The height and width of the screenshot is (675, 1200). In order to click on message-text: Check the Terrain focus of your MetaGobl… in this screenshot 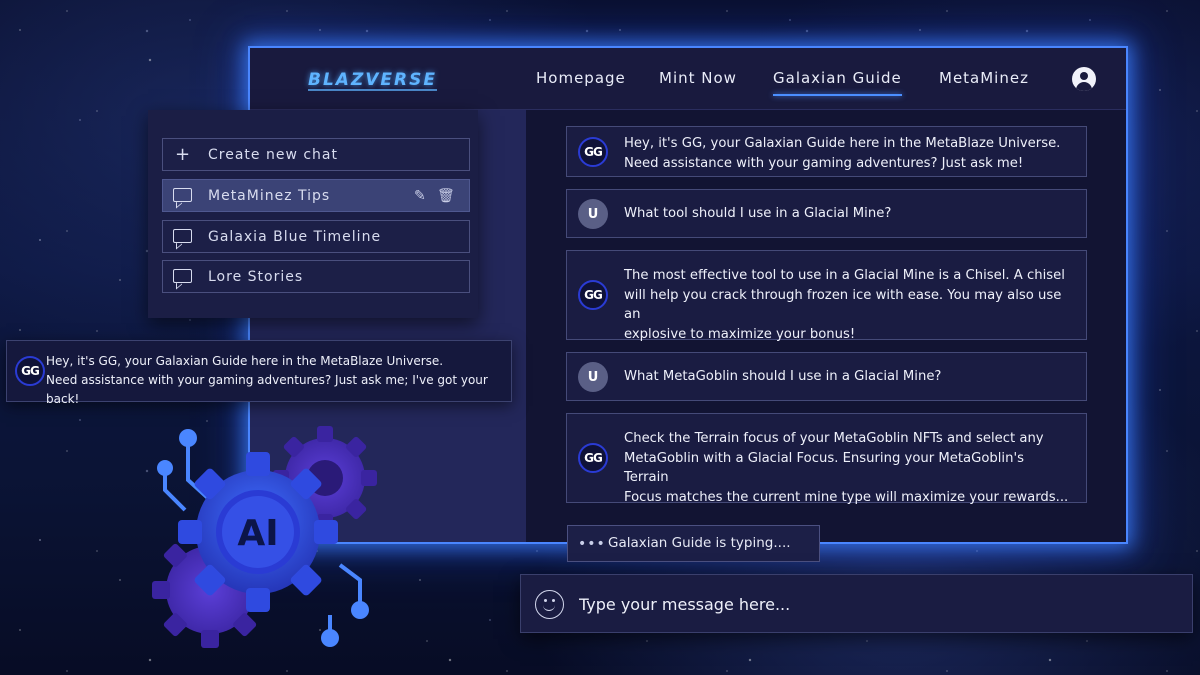, I will do `click(848, 468)`.